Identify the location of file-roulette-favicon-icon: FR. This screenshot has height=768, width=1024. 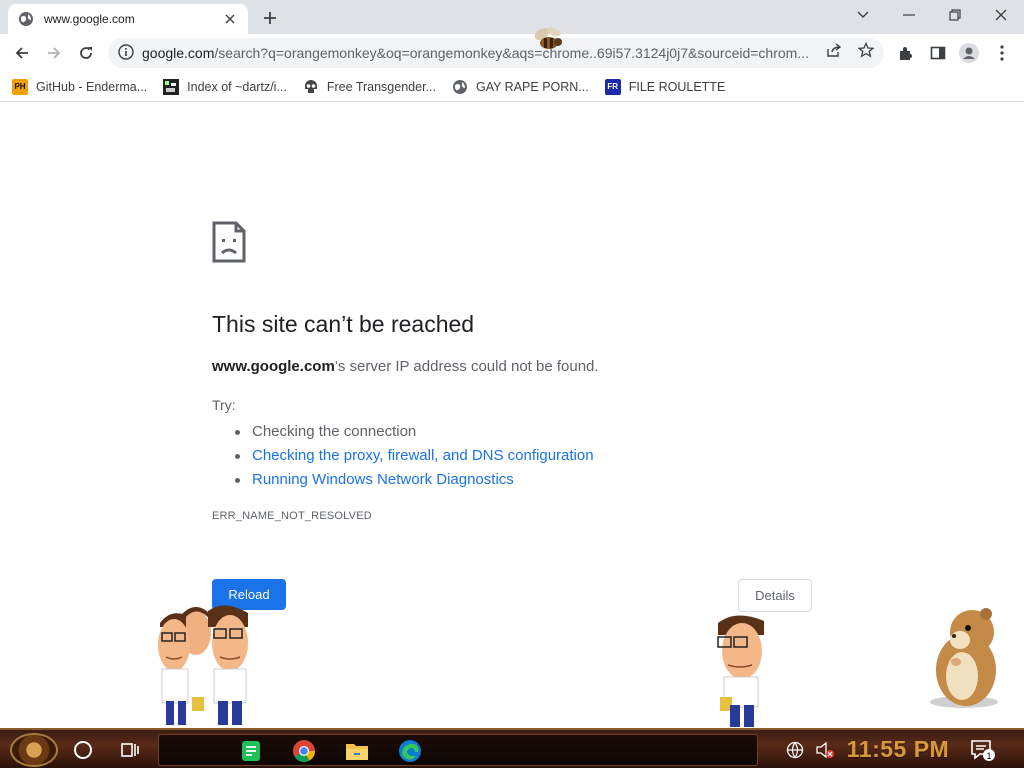
(612, 86).